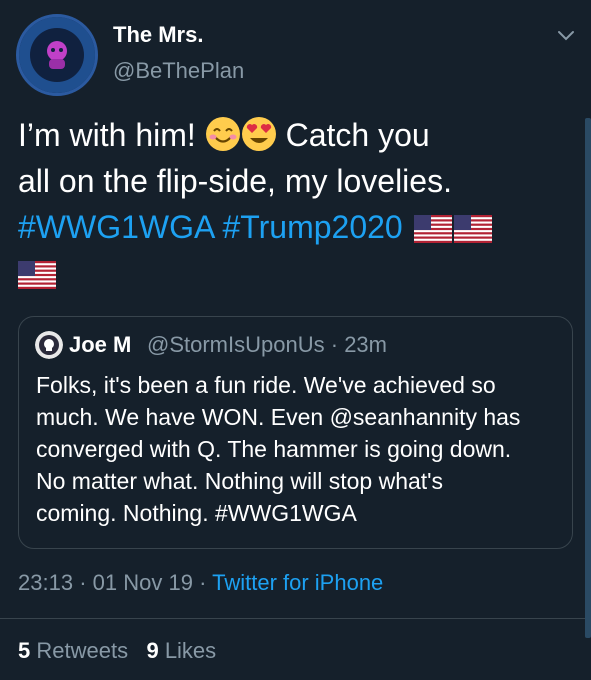 The height and width of the screenshot is (680, 591). I want to click on tweet-text-line: all on the flip-side, my lovelies., so click(235, 181).